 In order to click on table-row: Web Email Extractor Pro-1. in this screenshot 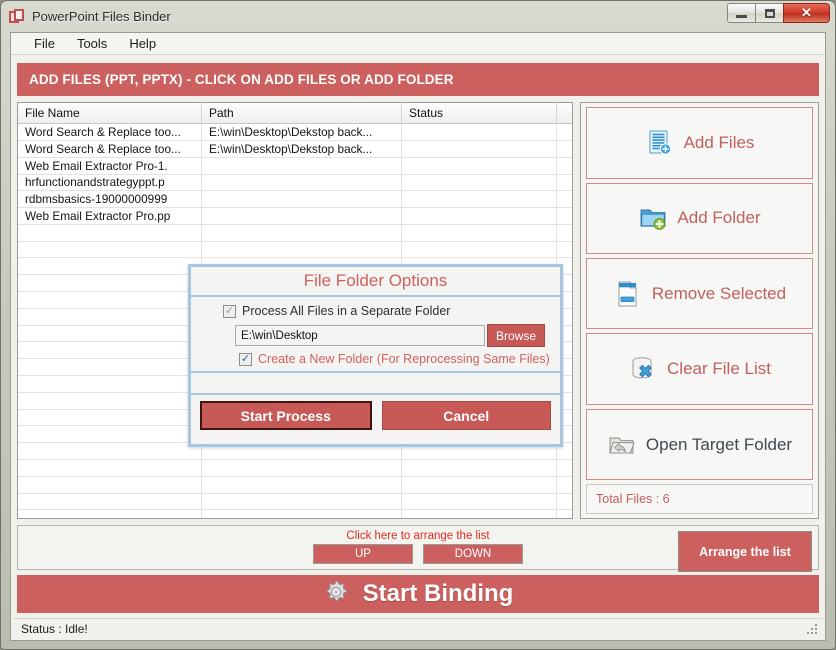, I will do `click(295, 166)`.